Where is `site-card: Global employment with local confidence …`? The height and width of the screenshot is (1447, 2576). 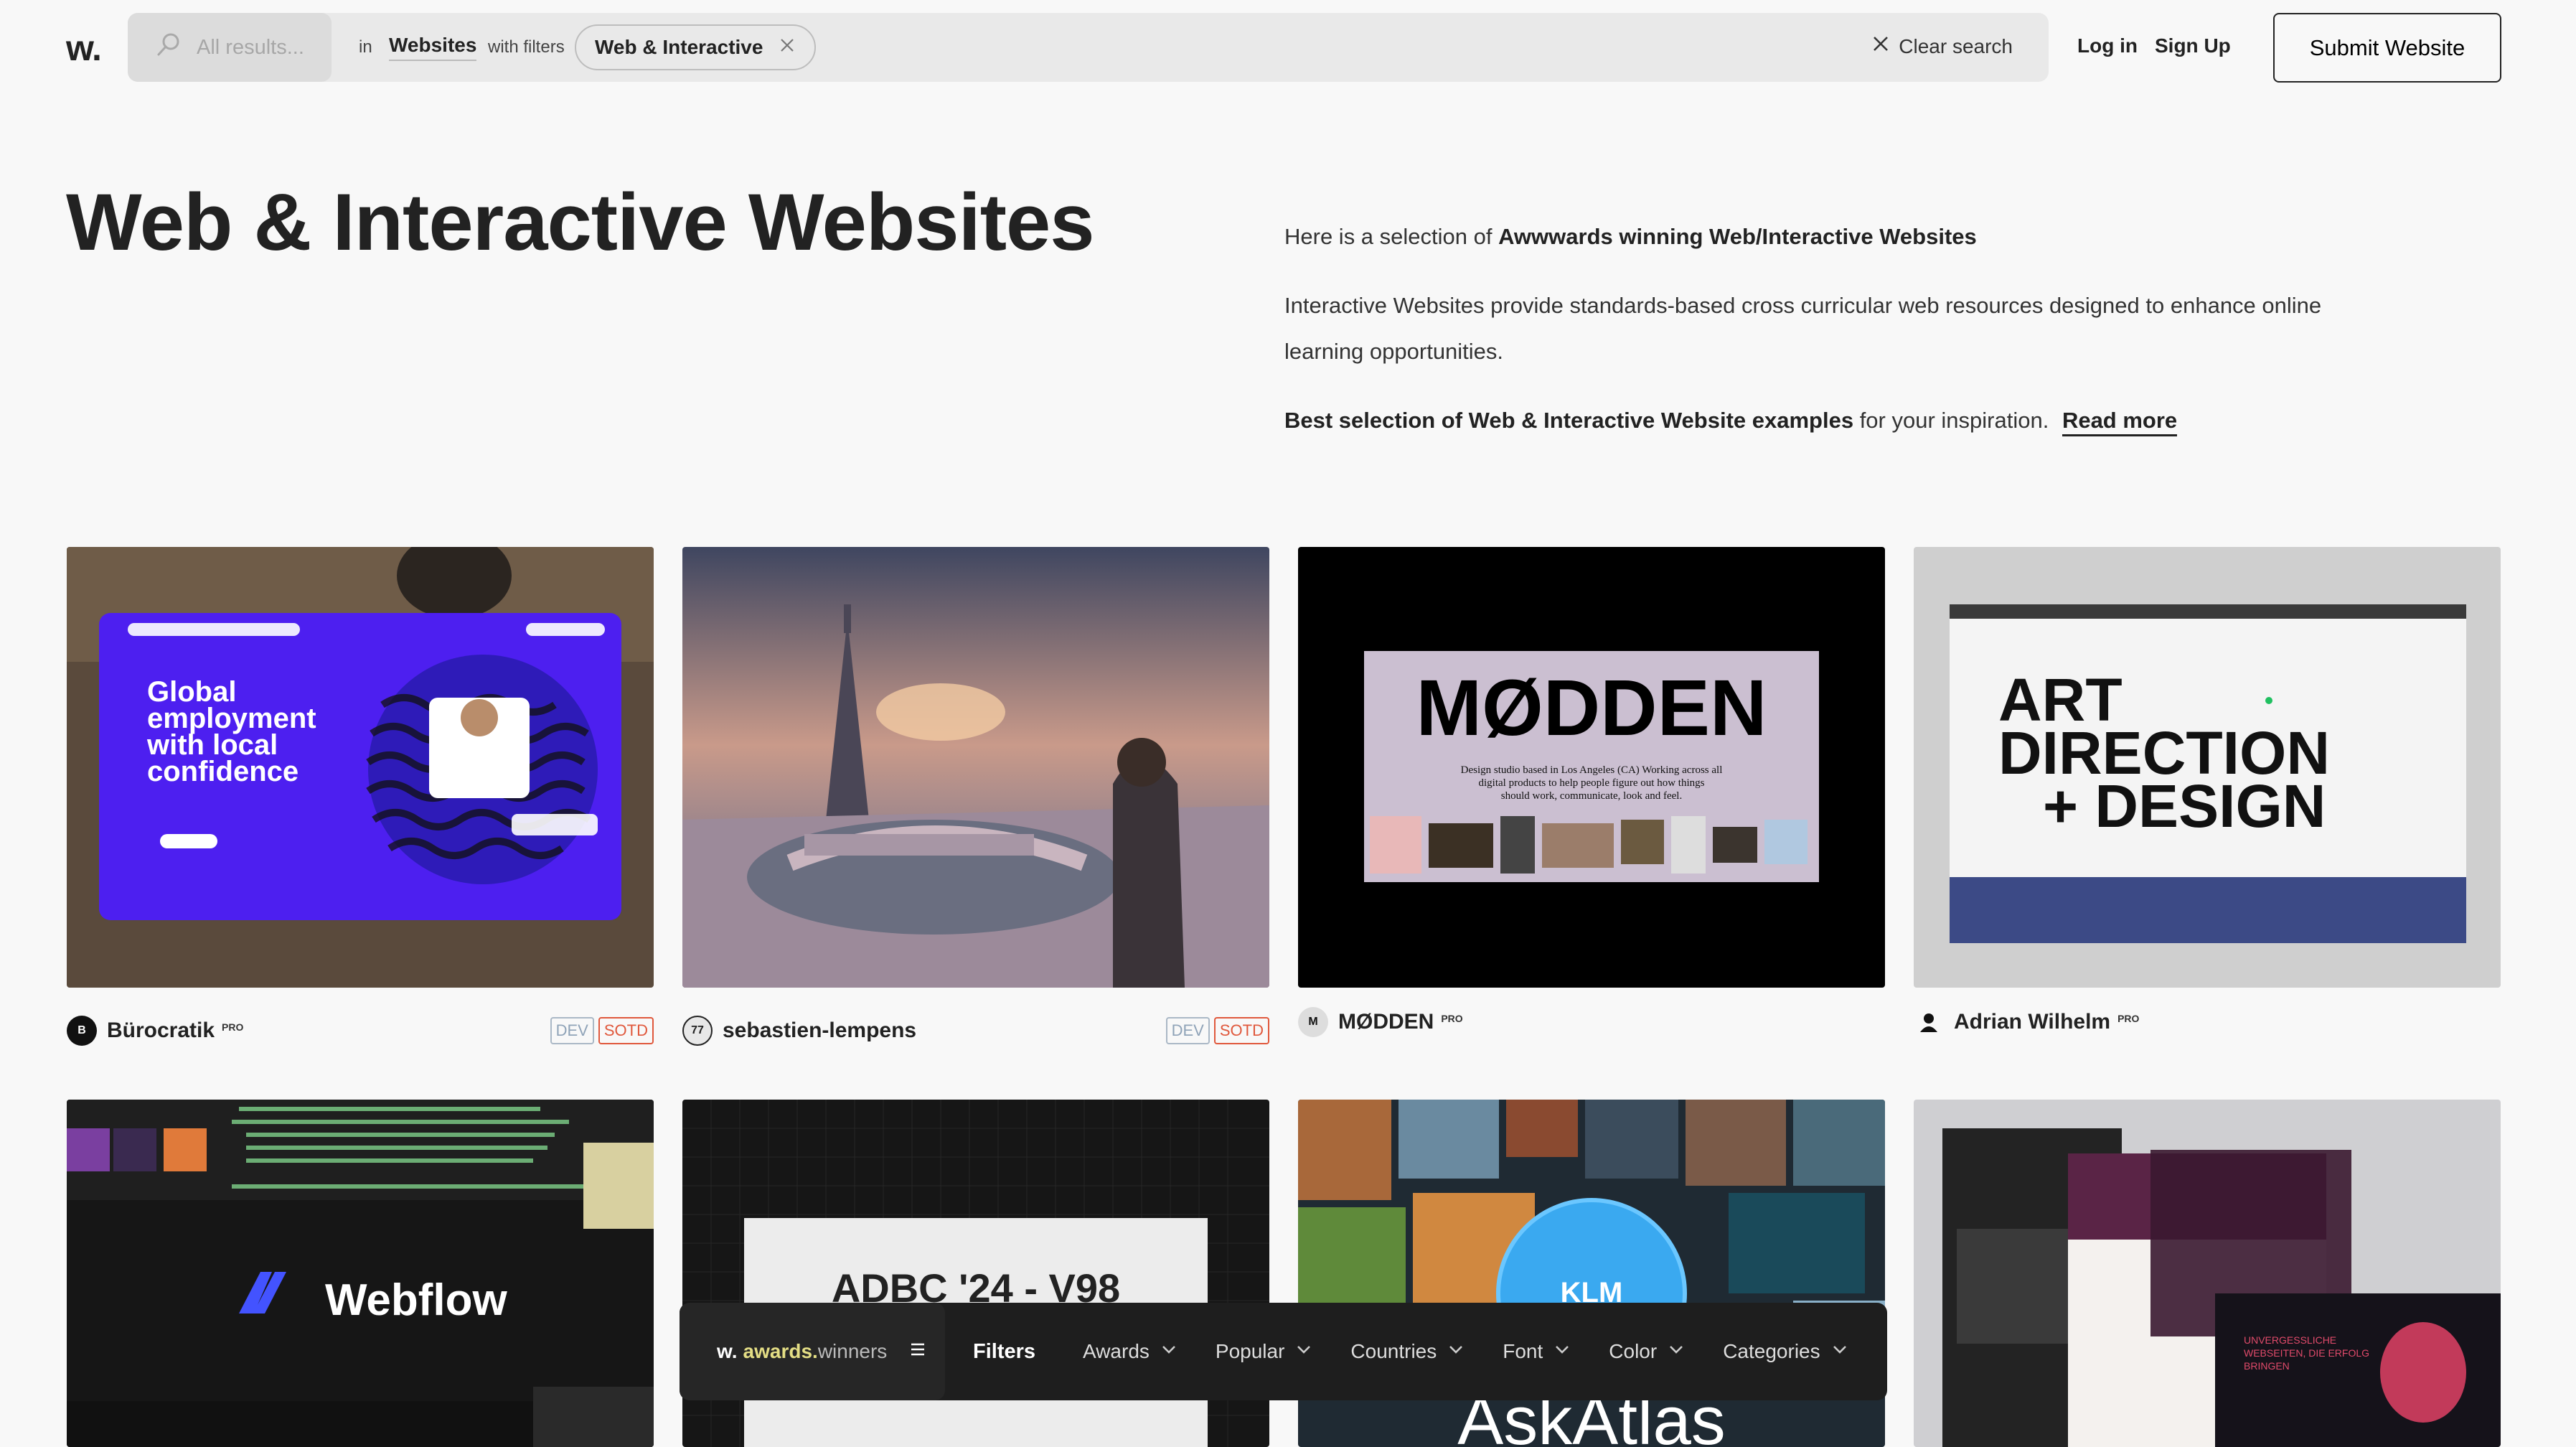
site-card: Global employment with local confidence … is located at coordinates (360, 796).